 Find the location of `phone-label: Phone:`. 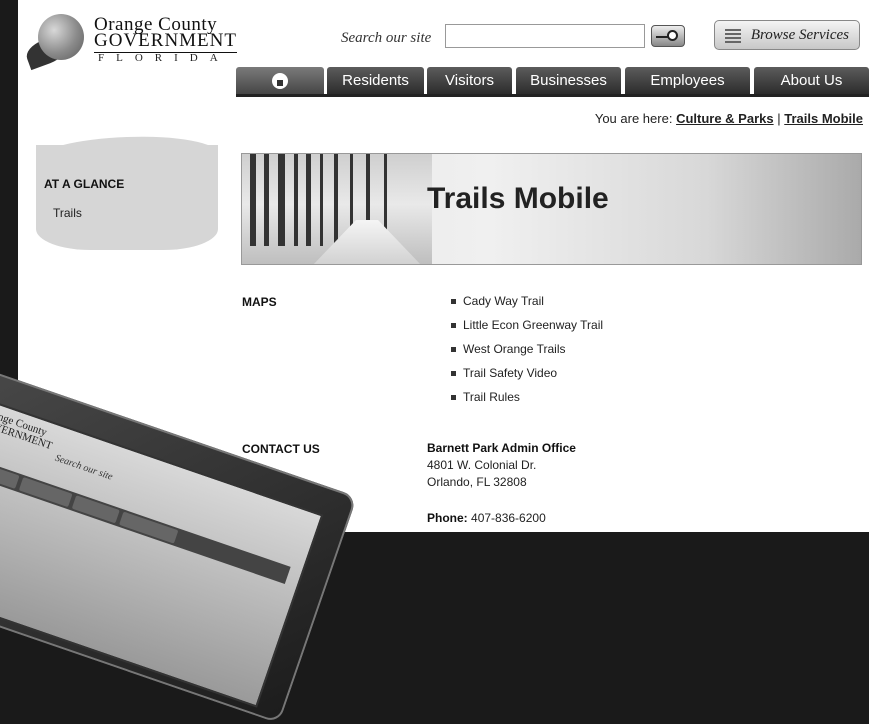

phone-label: Phone: is located at coordinates (447, 518).